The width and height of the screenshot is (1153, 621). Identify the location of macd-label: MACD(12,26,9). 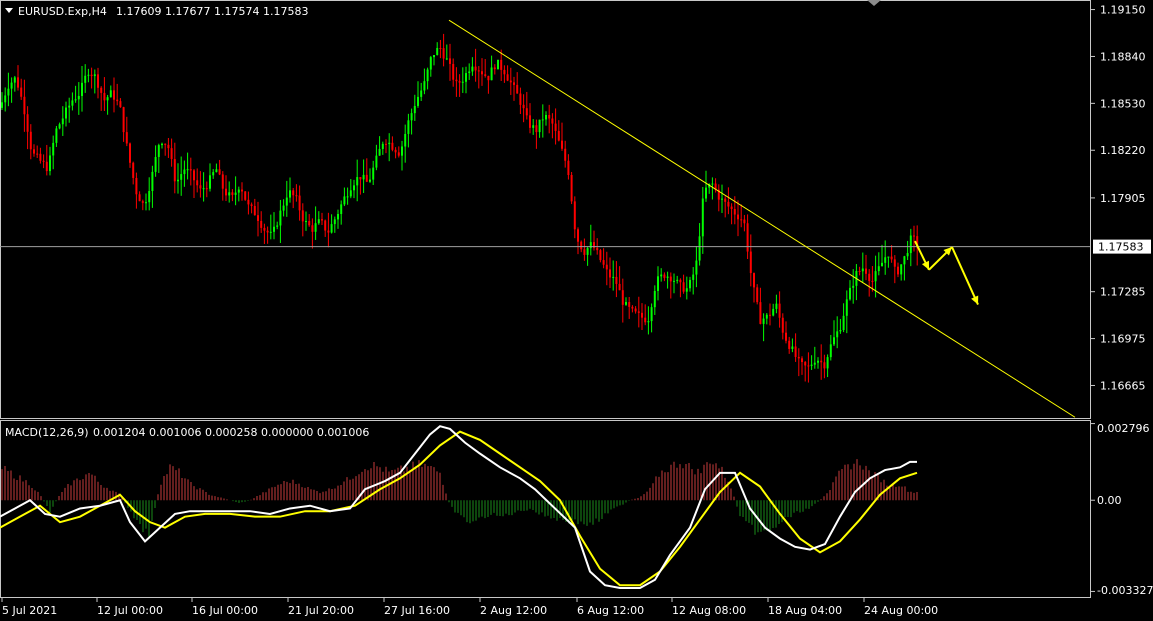
(47, 432).